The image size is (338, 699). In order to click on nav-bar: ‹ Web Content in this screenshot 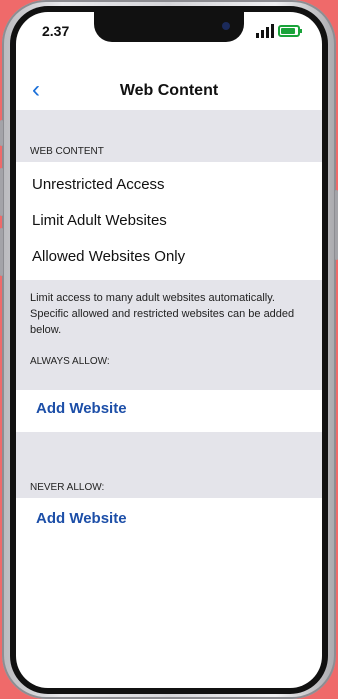, I will do `click(169, 91)`.